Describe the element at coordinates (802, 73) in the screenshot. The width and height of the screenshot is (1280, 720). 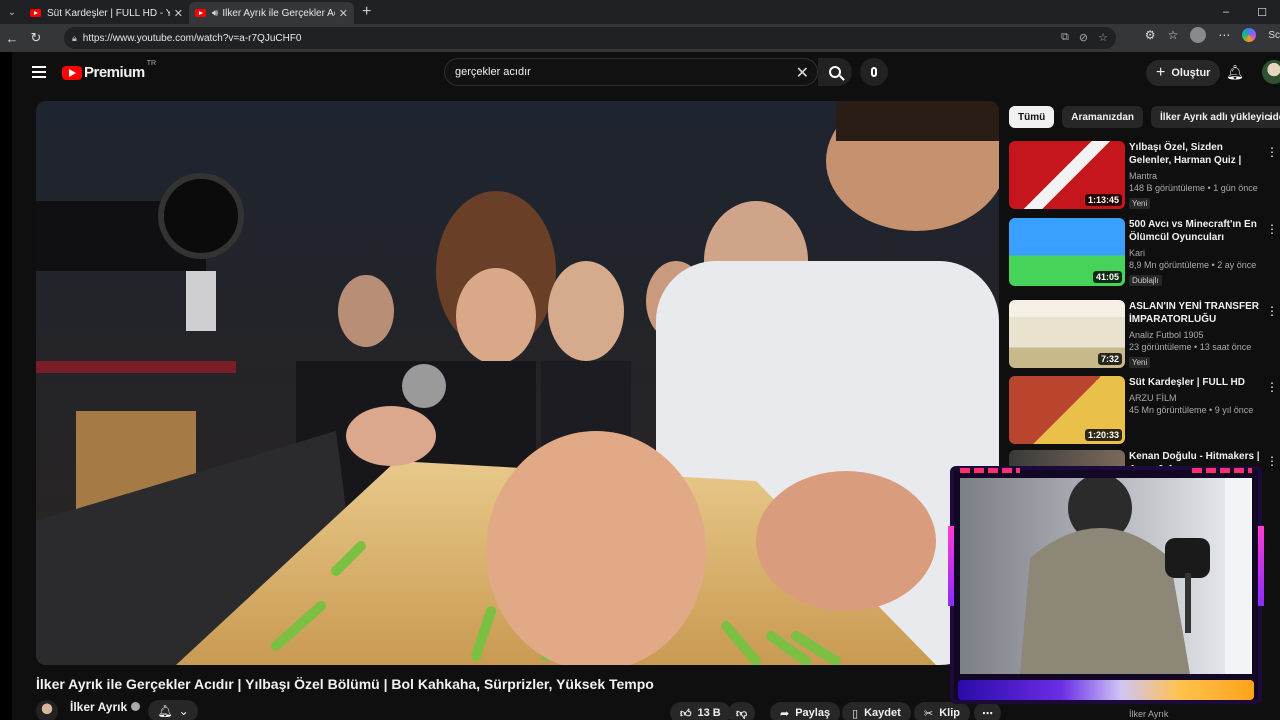
I see `clear-search-icon: ✕` at that location.